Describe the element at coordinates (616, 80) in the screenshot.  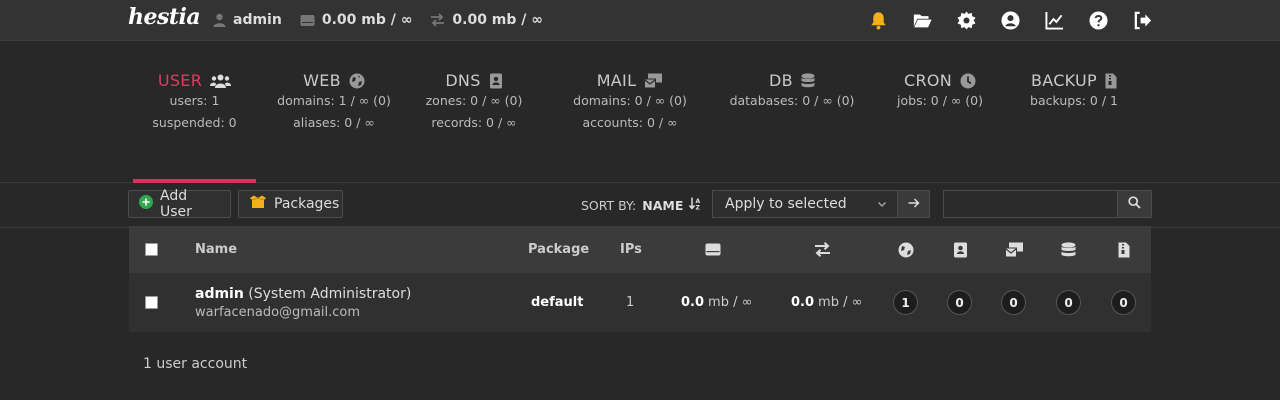
I see `tab-mail-title: MAIL` at that location.